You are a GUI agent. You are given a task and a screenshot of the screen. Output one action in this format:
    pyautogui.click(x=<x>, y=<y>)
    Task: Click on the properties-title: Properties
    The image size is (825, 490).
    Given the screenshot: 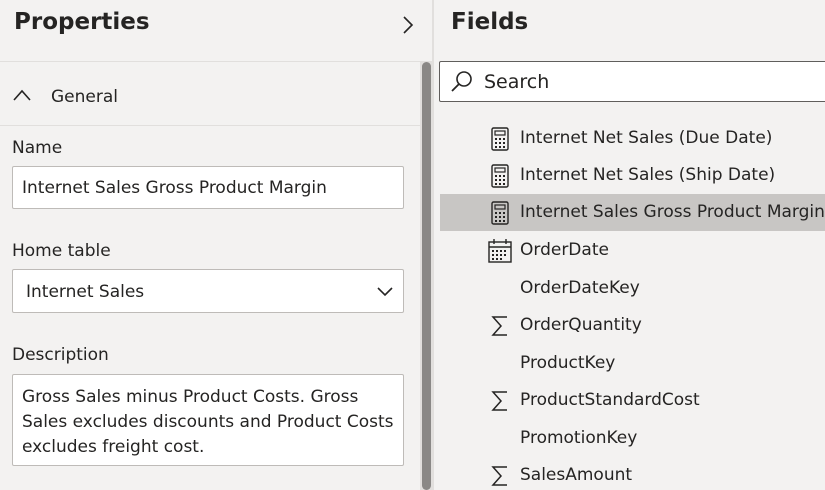 What is the action you would take?
    pyautogui.click(x=82, y=22)
    